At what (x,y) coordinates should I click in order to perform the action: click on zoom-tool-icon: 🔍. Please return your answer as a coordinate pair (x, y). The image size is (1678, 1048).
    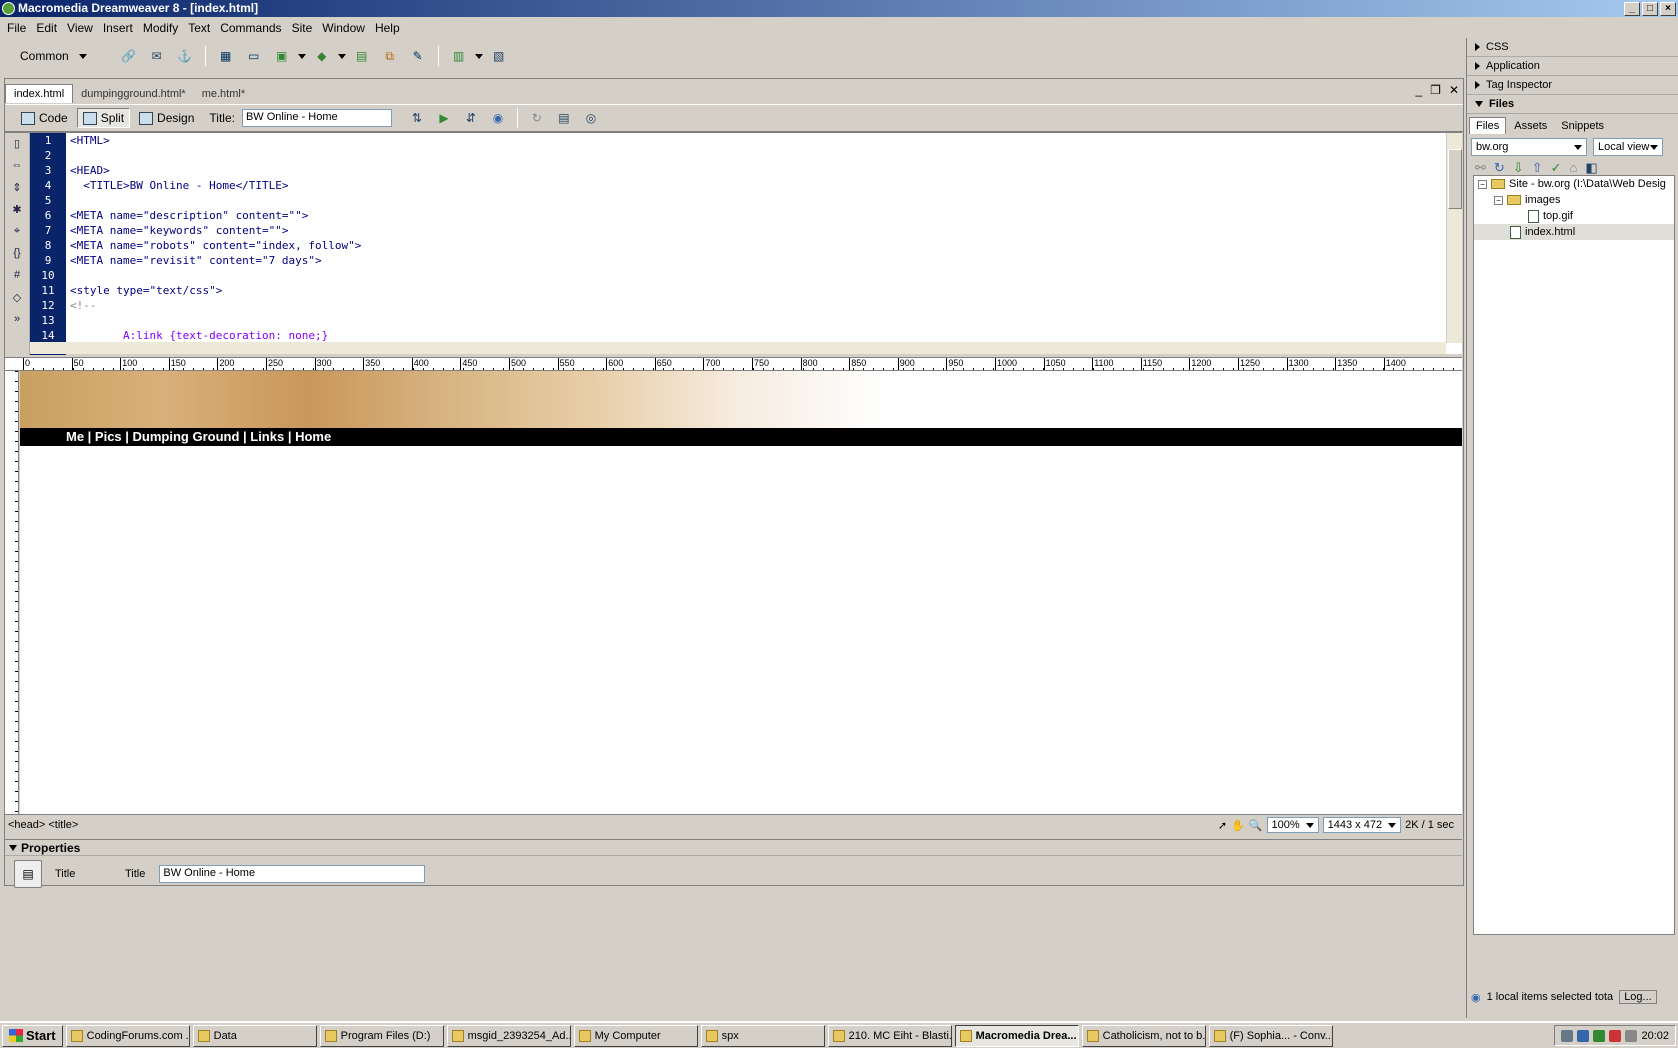
    Looking at the image, I should click on (1256, 825).